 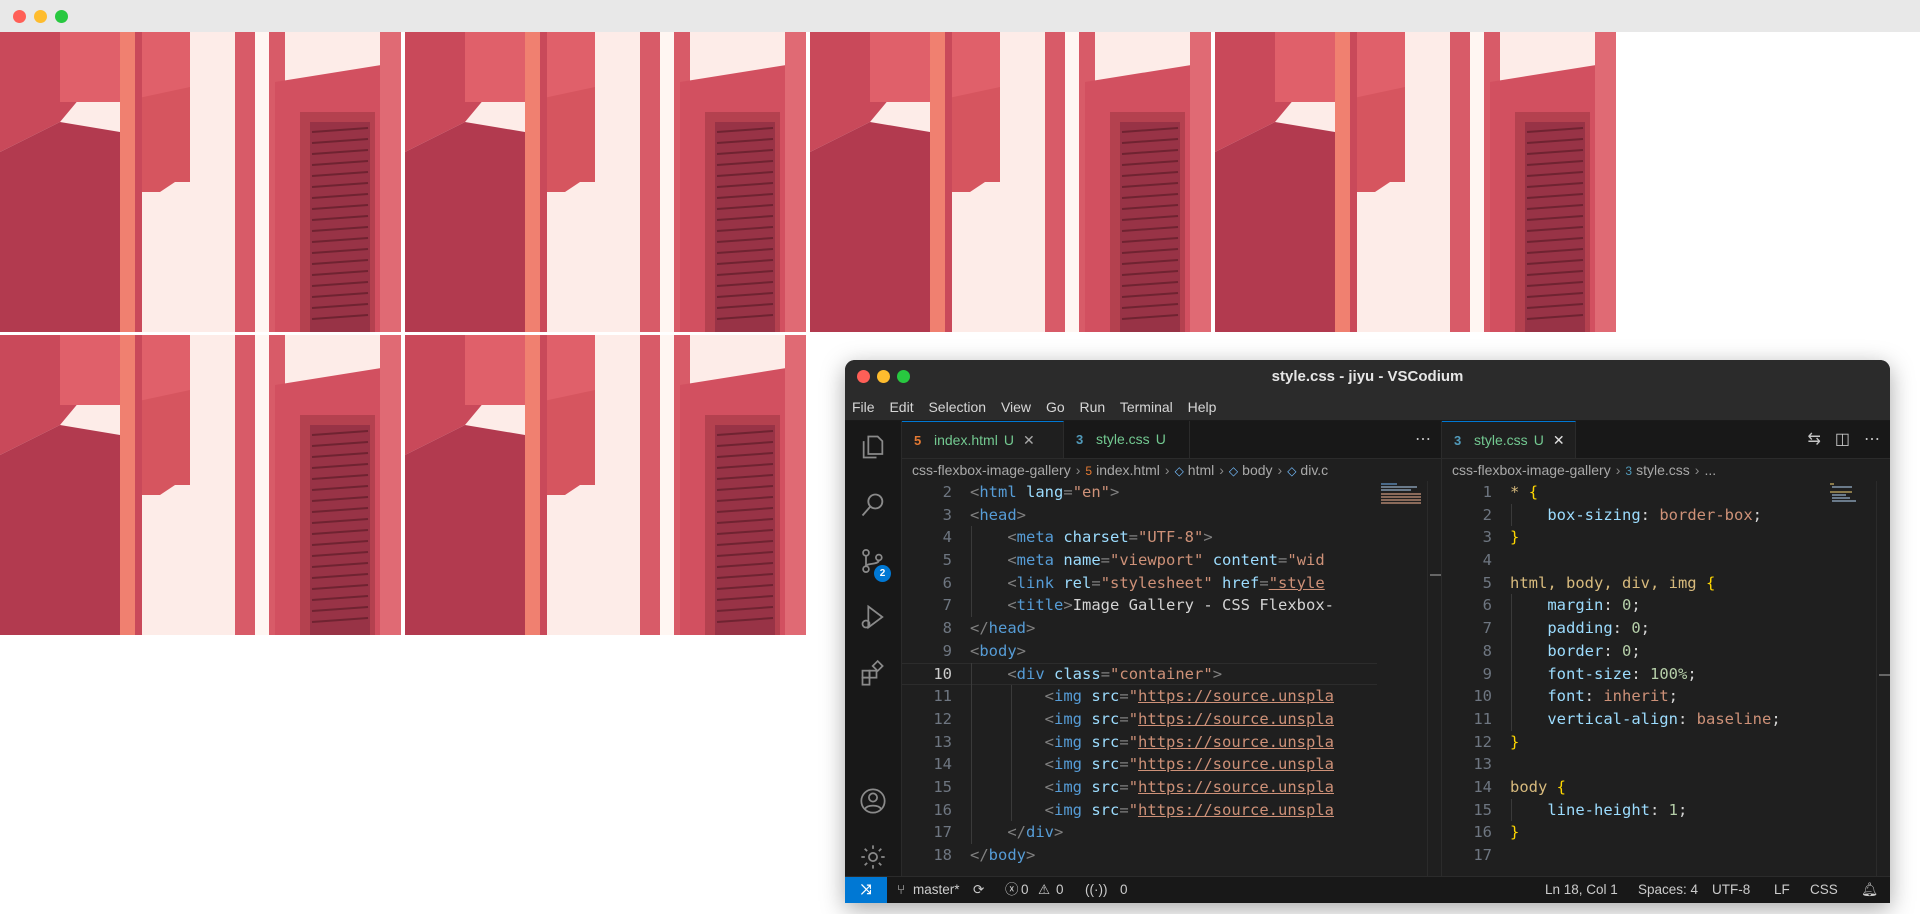 What do you see at coordinates (983, 439) in the screenshot?
I see `tab-index-html: 5 index.html U ✕` at bounding box center [983, 439].